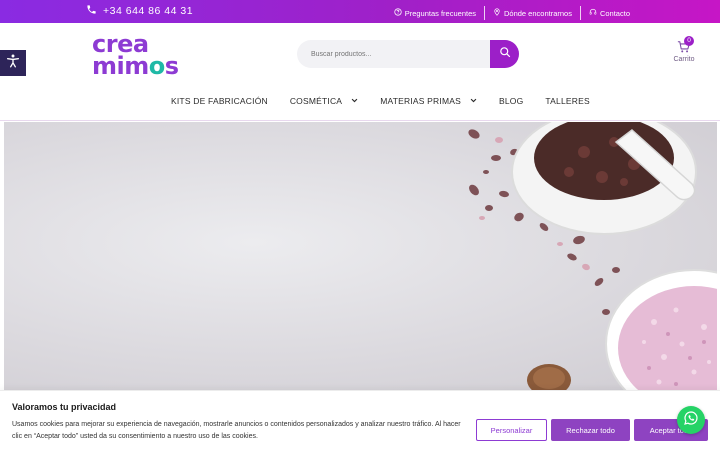 This screenshot has width=720, height=450. I want to click on logo-line-2-b: s, so click(171, 66).